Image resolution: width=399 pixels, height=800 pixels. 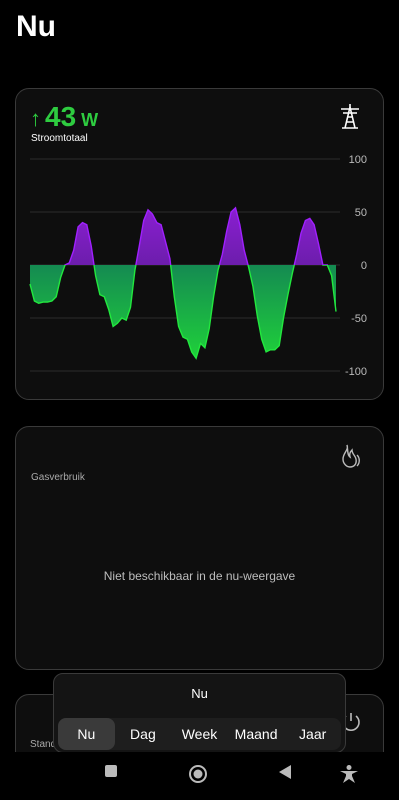 I want to click on period-segmented-control: Nu Dag Week Maand Jaar, so click(x=199, y=734).